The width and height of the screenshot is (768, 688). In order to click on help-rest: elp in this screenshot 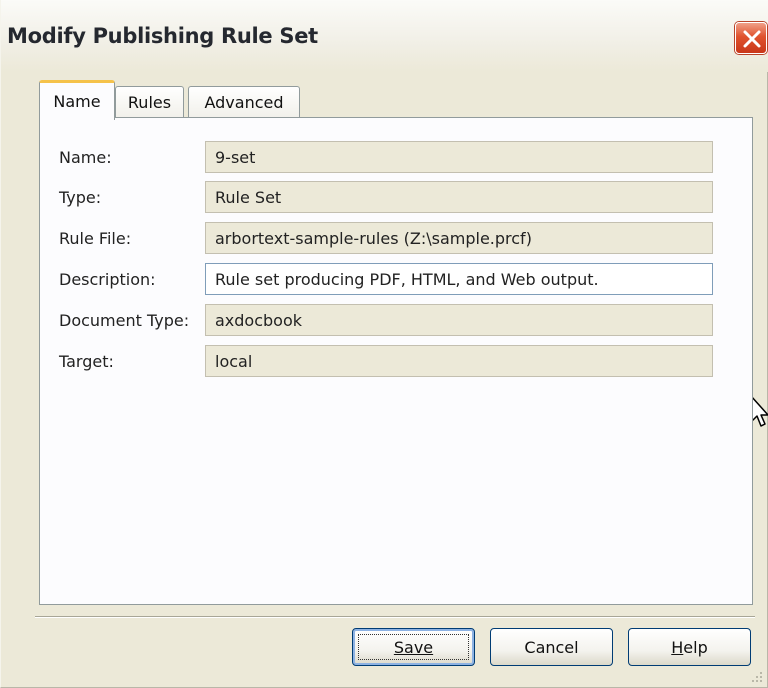, I will do `click(695, 647)`.